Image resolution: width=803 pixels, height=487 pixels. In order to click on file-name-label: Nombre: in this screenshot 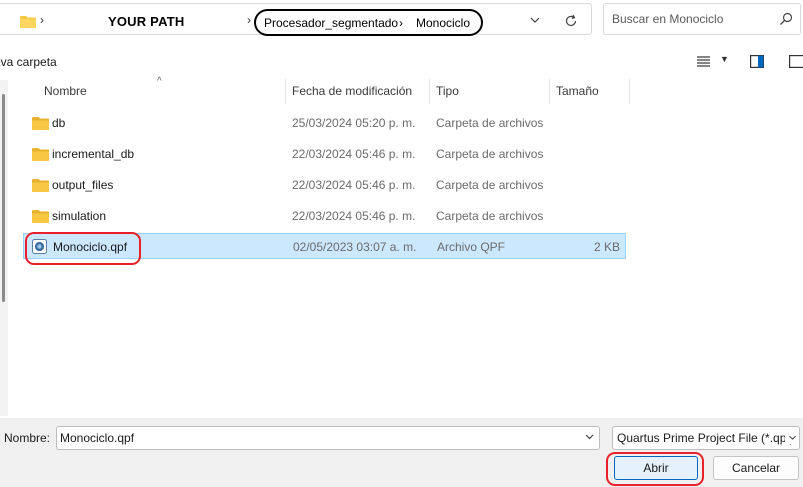, I will do `click(27, 438)`.